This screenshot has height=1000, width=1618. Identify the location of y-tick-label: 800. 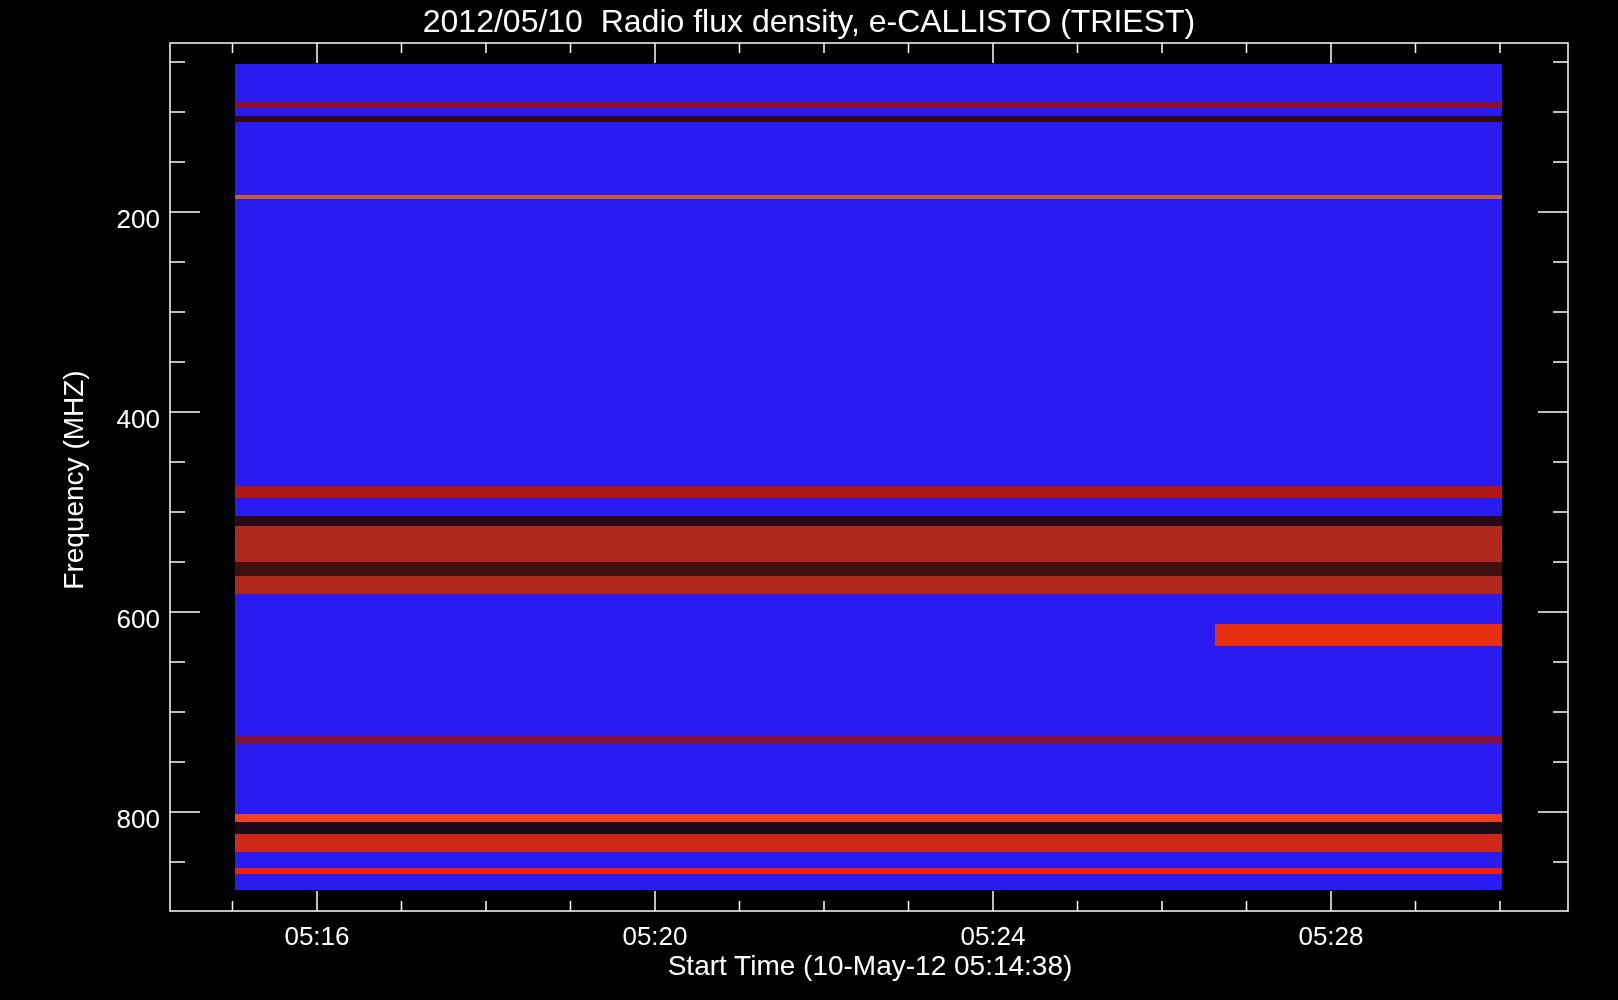
(137, 819).